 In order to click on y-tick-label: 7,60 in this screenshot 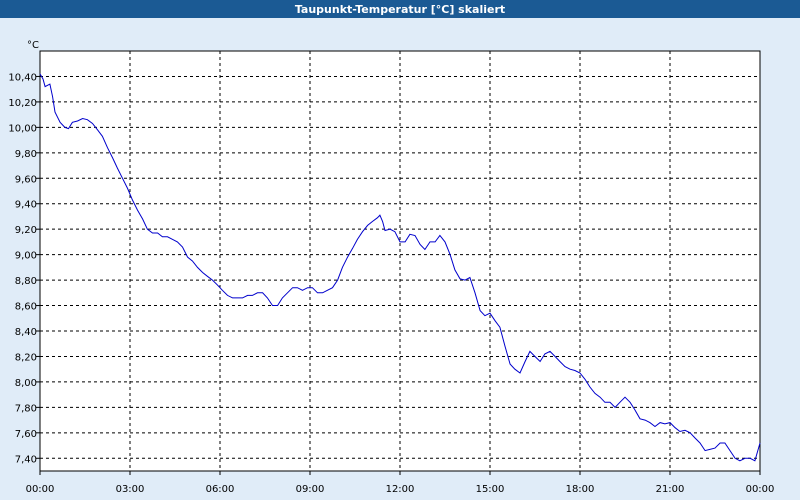, I will do `click(26, 434)`.